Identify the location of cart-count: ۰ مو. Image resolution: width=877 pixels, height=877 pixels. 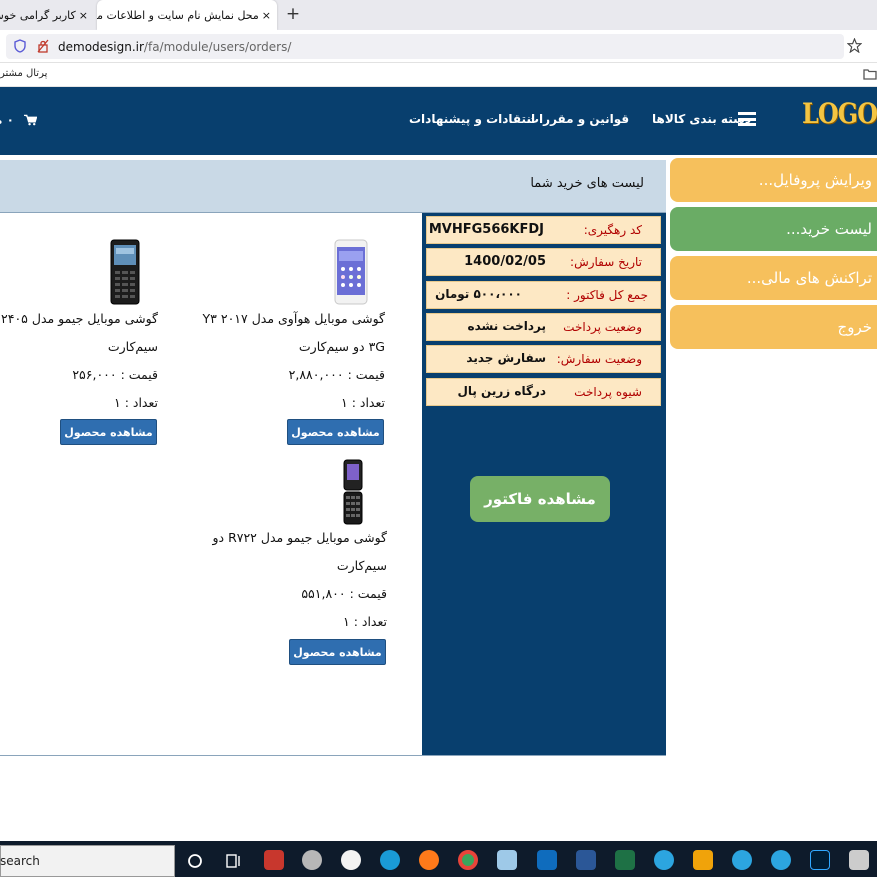
(7, 120).